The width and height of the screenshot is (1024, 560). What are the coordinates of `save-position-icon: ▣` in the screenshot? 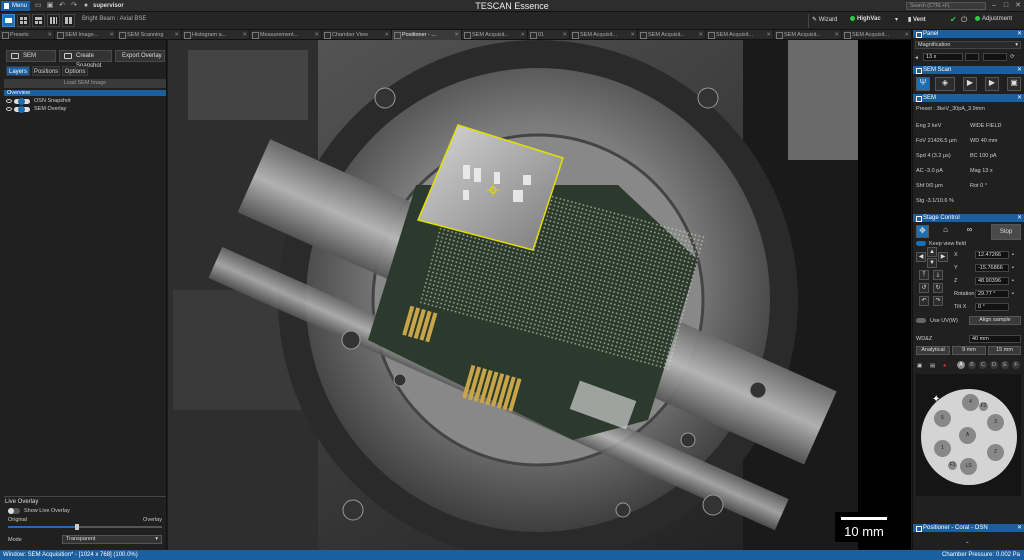 It's located at (919, 366).